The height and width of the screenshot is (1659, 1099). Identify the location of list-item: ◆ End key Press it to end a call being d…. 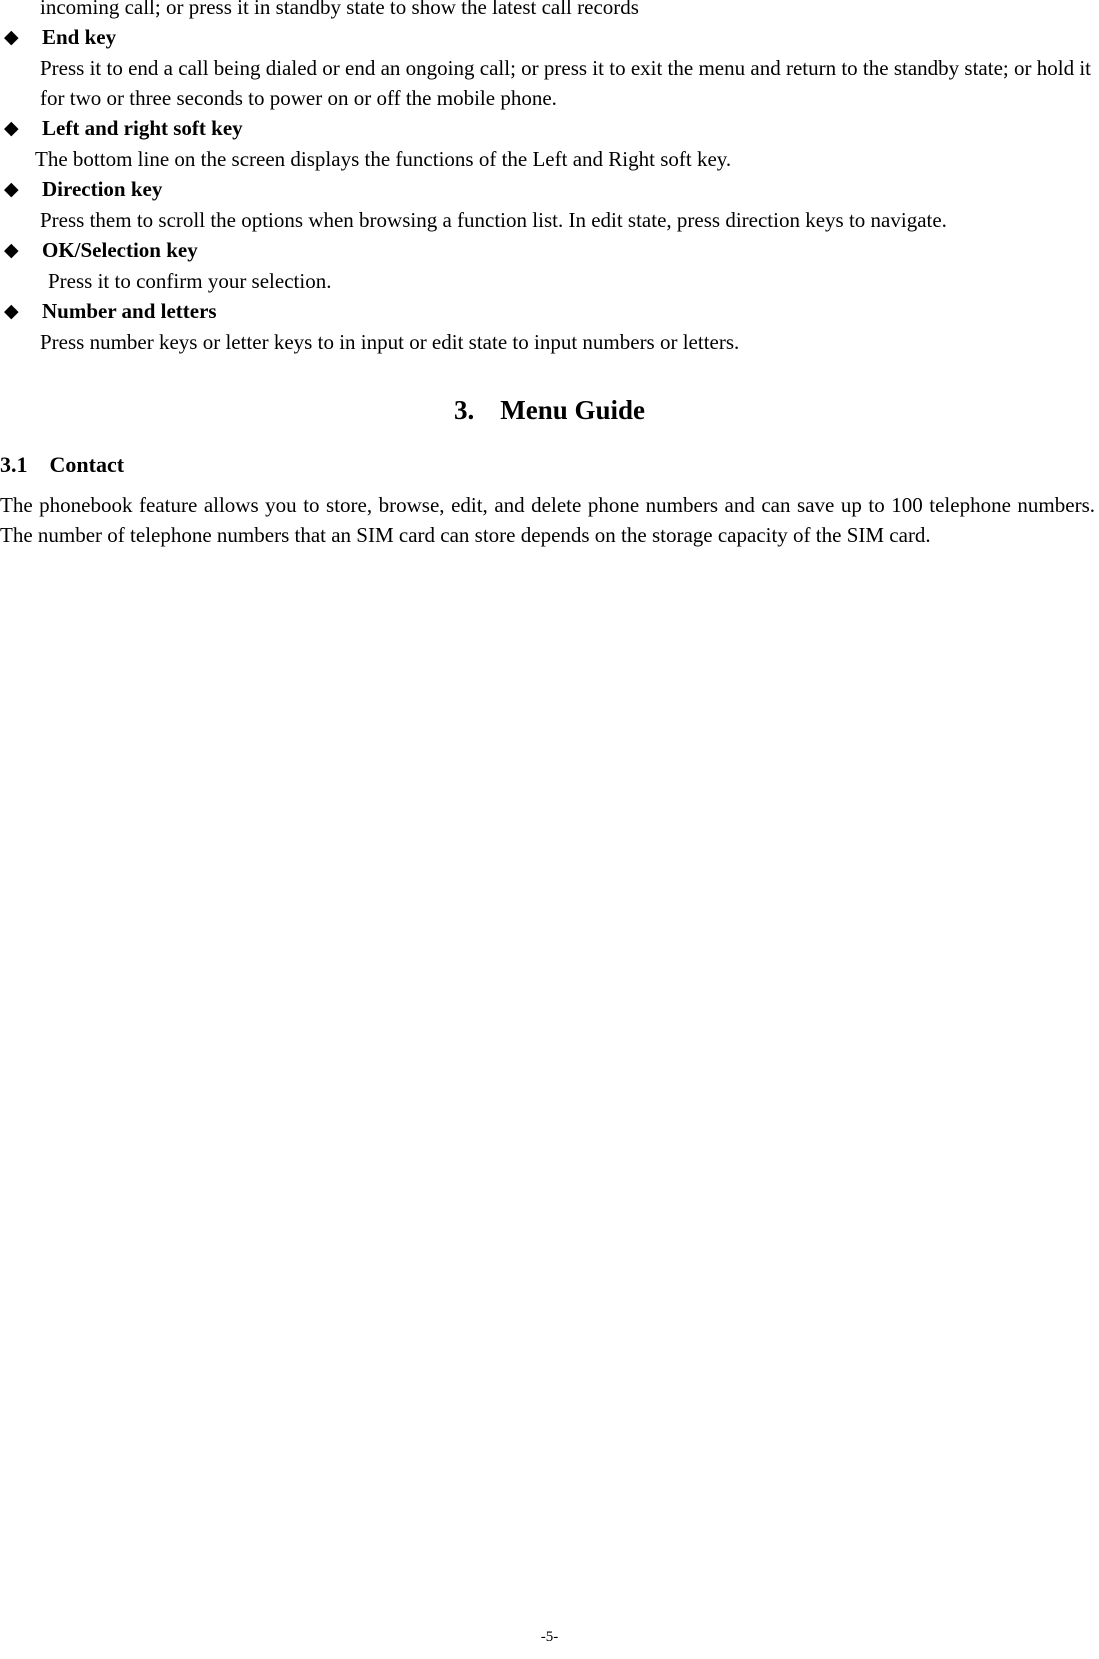
(549, 67).